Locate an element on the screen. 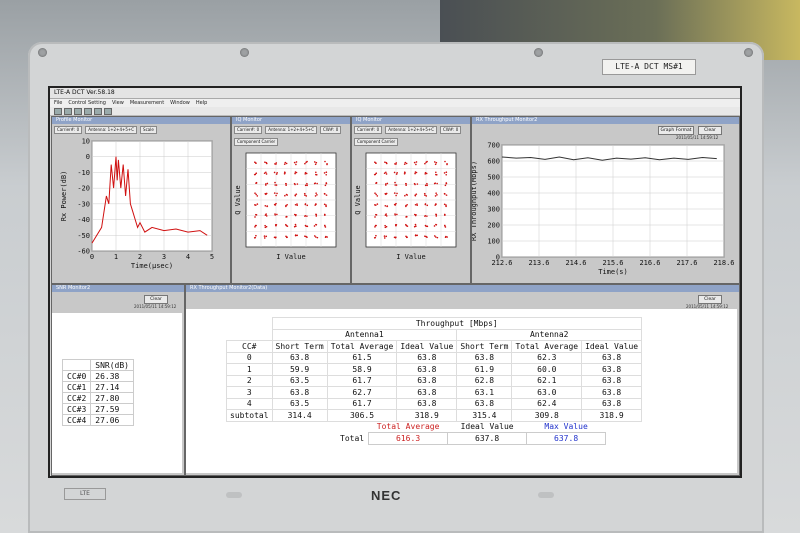 The image size is (800, 533). x-axis-label: I Value is located at coordinates (411, 257).